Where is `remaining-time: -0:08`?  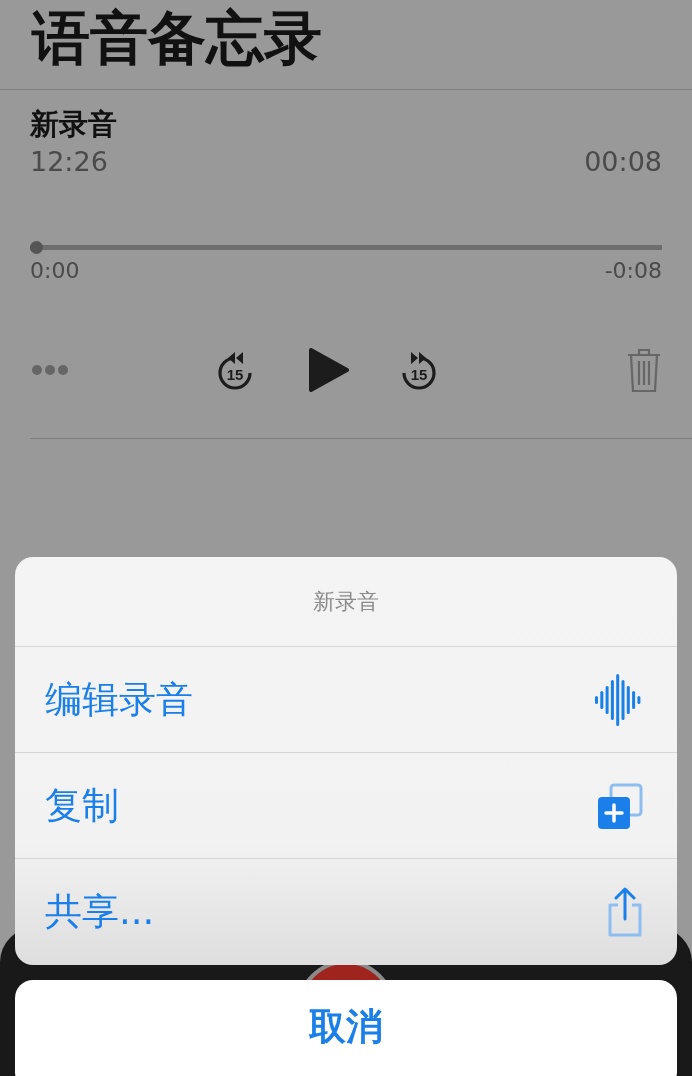 remaining-time: -0:08 is located at coordinates (633, 271).